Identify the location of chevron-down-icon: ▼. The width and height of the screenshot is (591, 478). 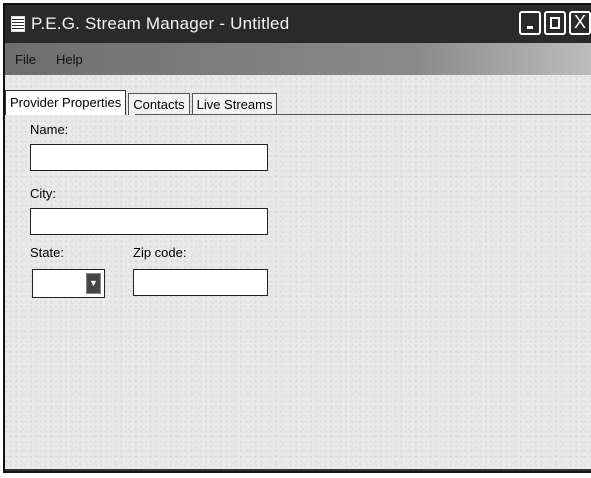
(93, 283).